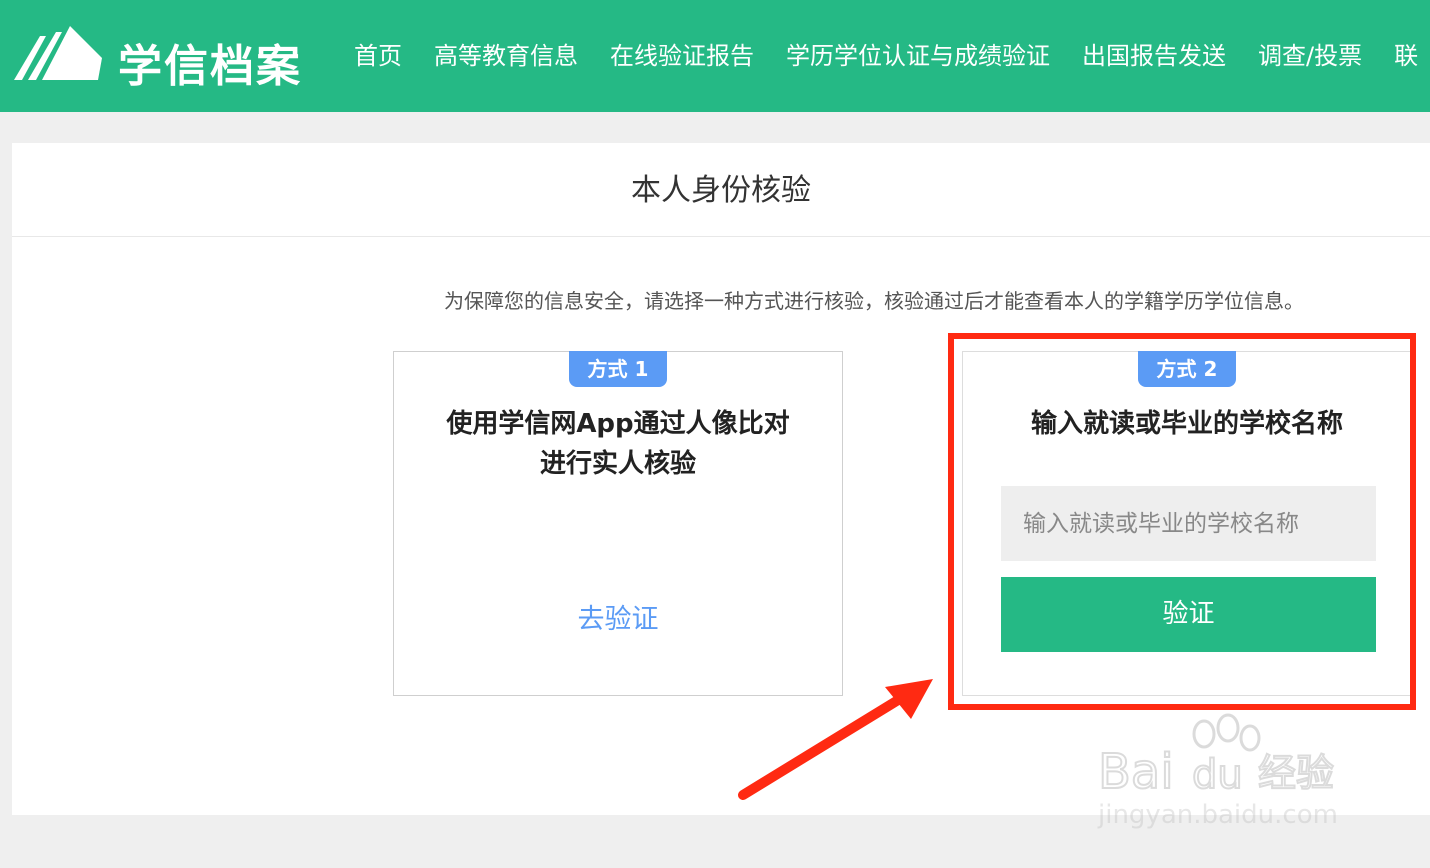 This screenshot has width=1430, height=868. Describe the element at coordinates (1296, 771) in the screenshot. I see `svg-text: 经验` at that location.